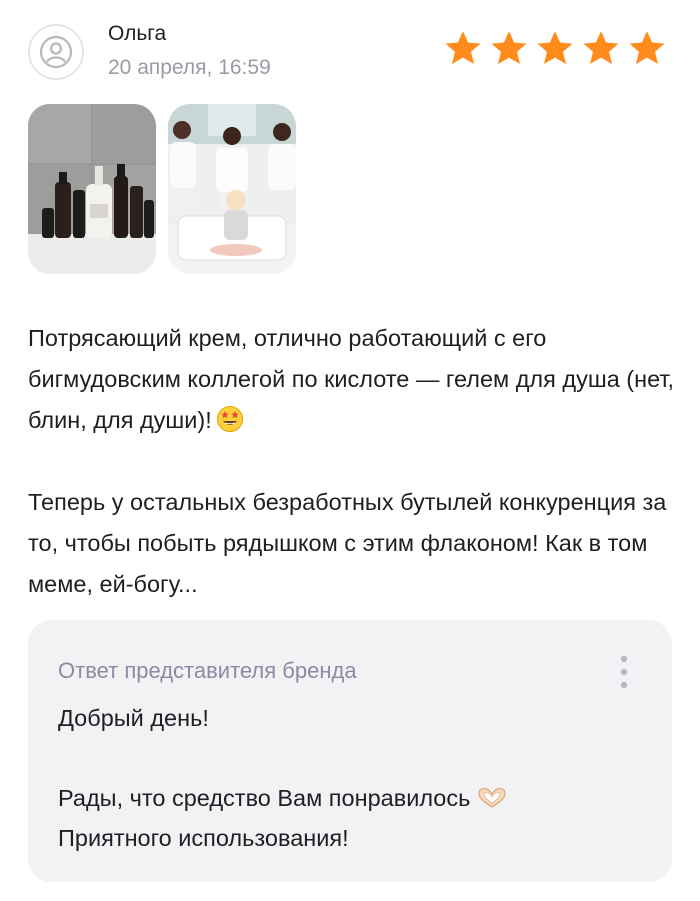  Describe the element at coordinates (189, 67) in the screenshot. I see `review-date: 20 апреля, 16:59` at that location.